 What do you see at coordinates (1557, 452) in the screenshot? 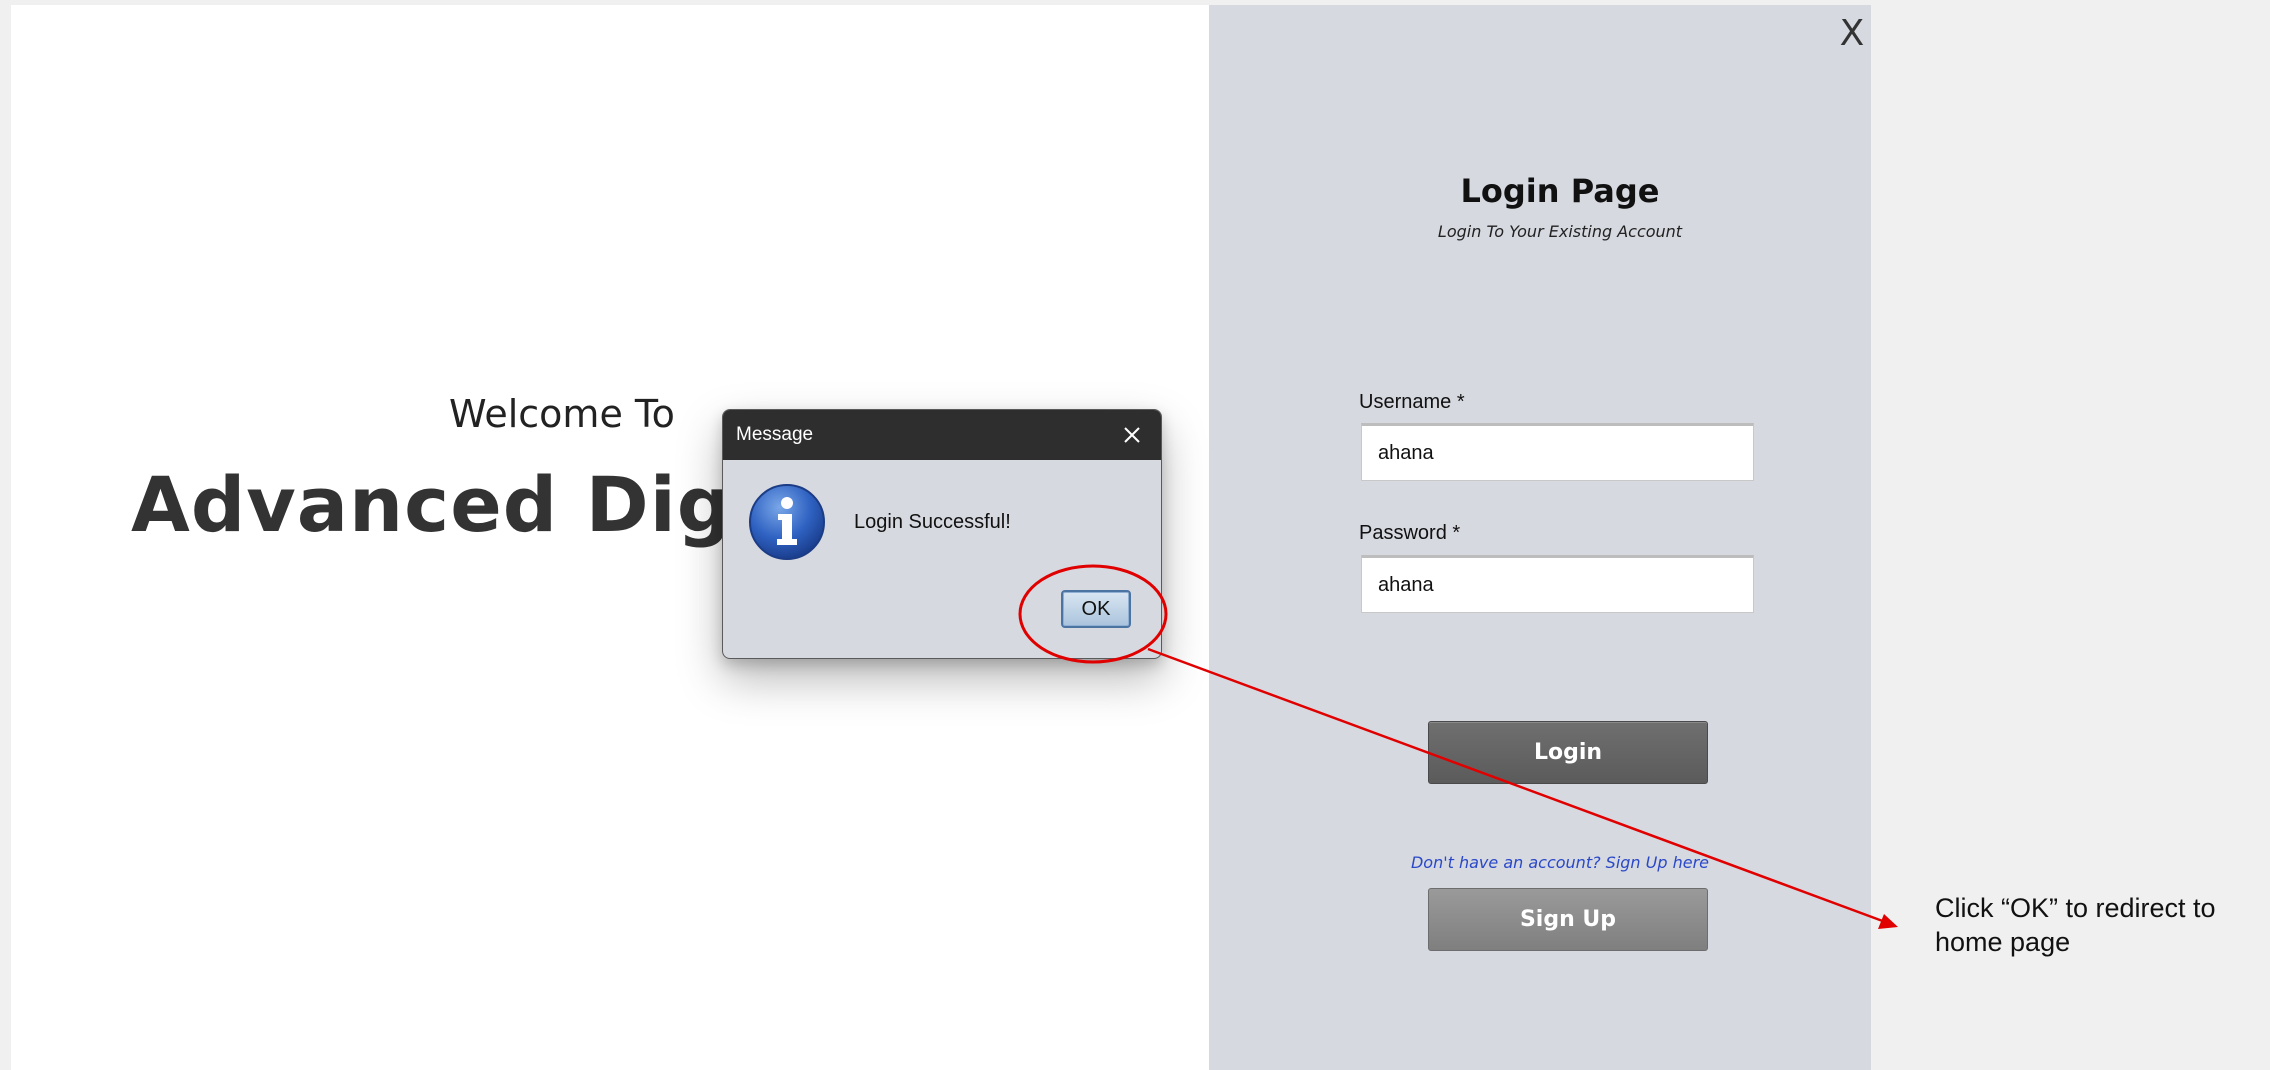
I see `username-field` at bounding box center [1557, 452].